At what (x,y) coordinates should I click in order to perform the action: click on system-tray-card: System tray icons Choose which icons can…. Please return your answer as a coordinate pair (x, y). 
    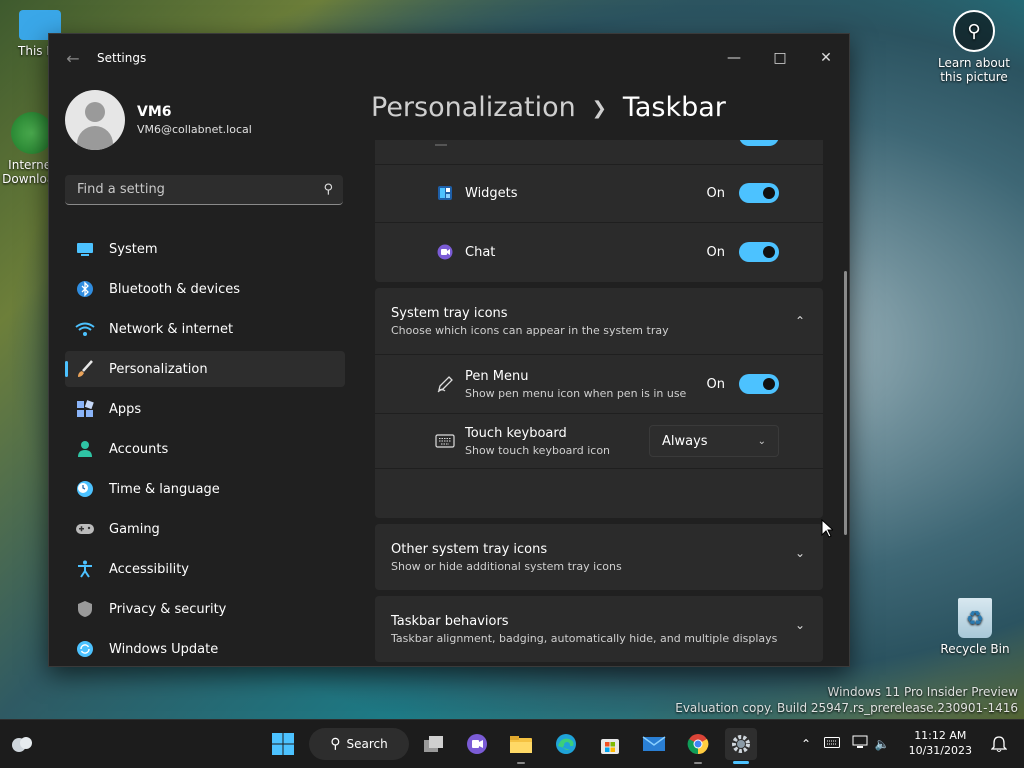
    Looking at the image, I should click on (599, 403).